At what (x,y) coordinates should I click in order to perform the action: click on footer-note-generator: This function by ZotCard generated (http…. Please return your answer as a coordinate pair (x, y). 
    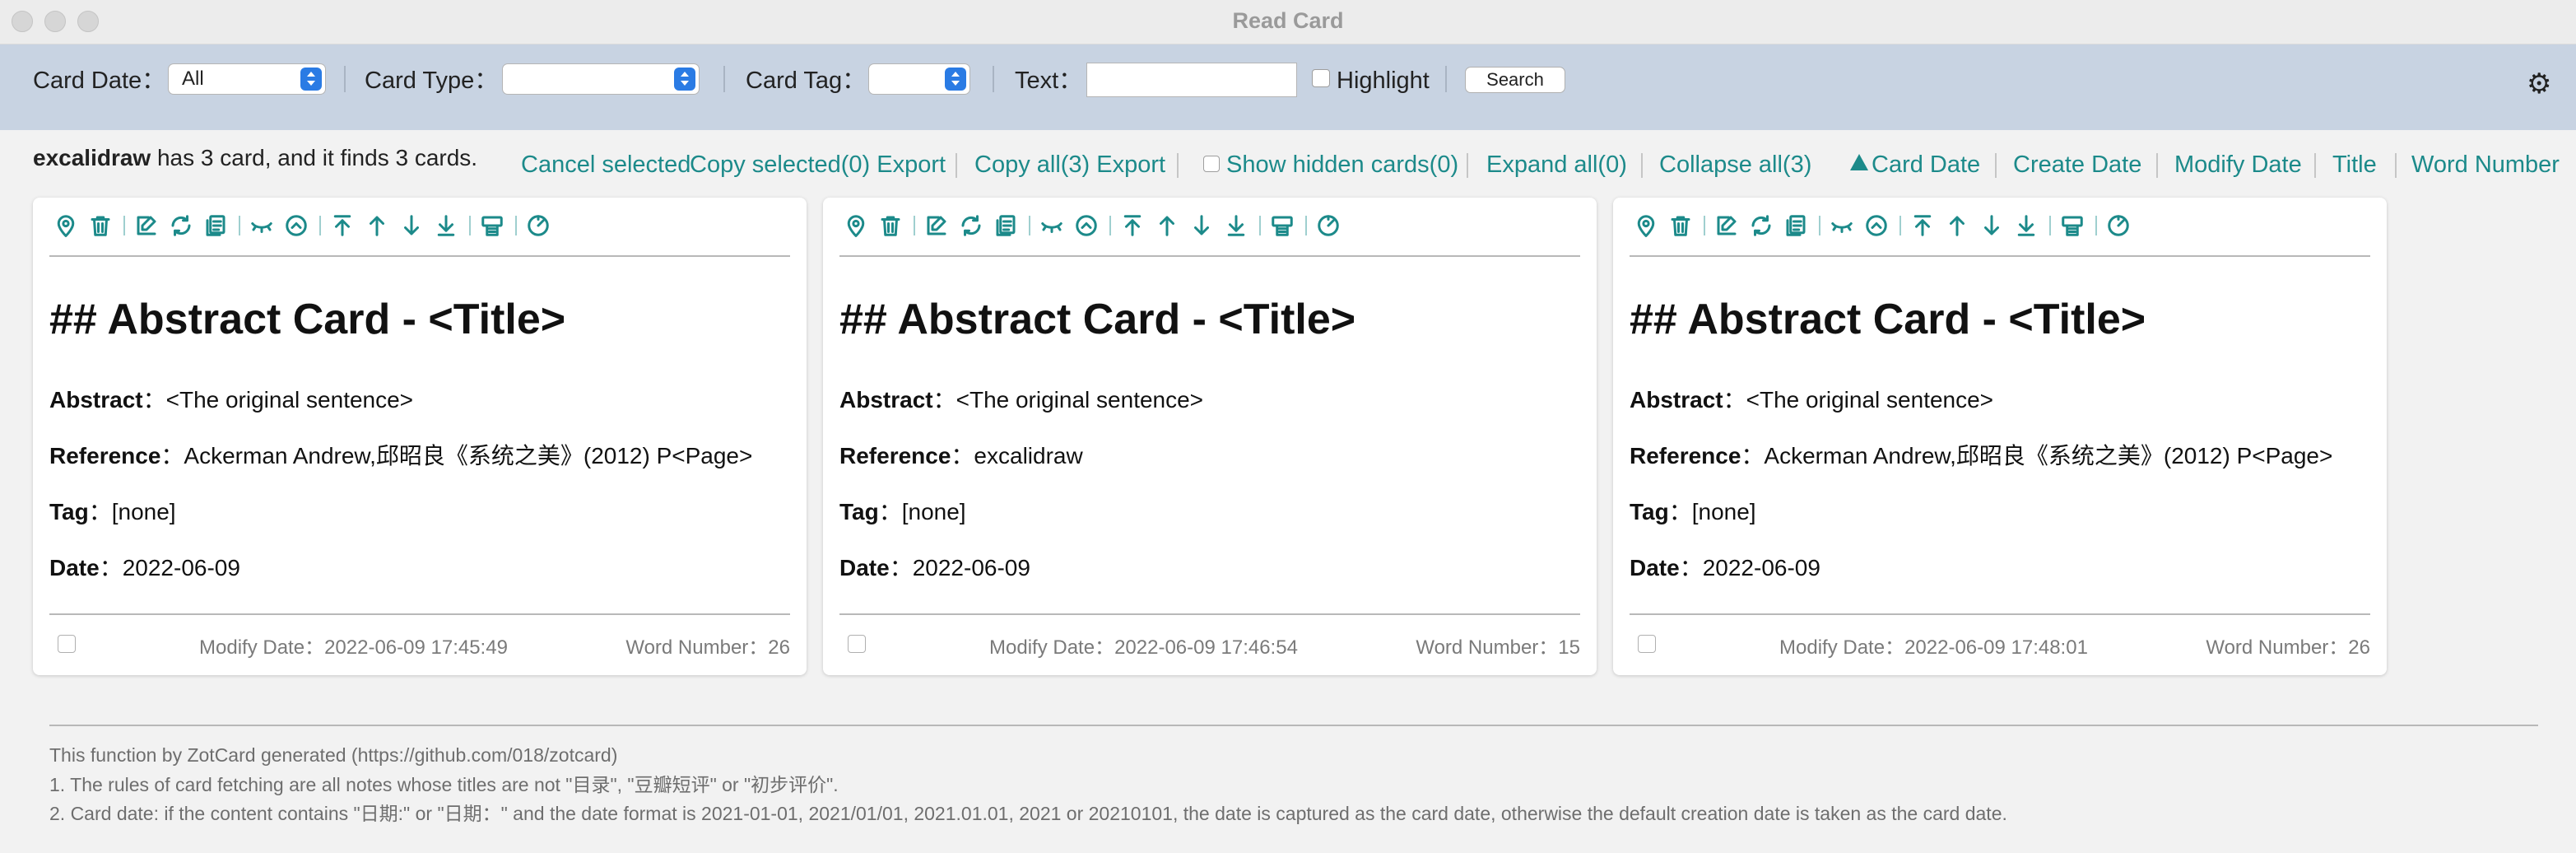
    Looking at the image, I should click on (333, 755).